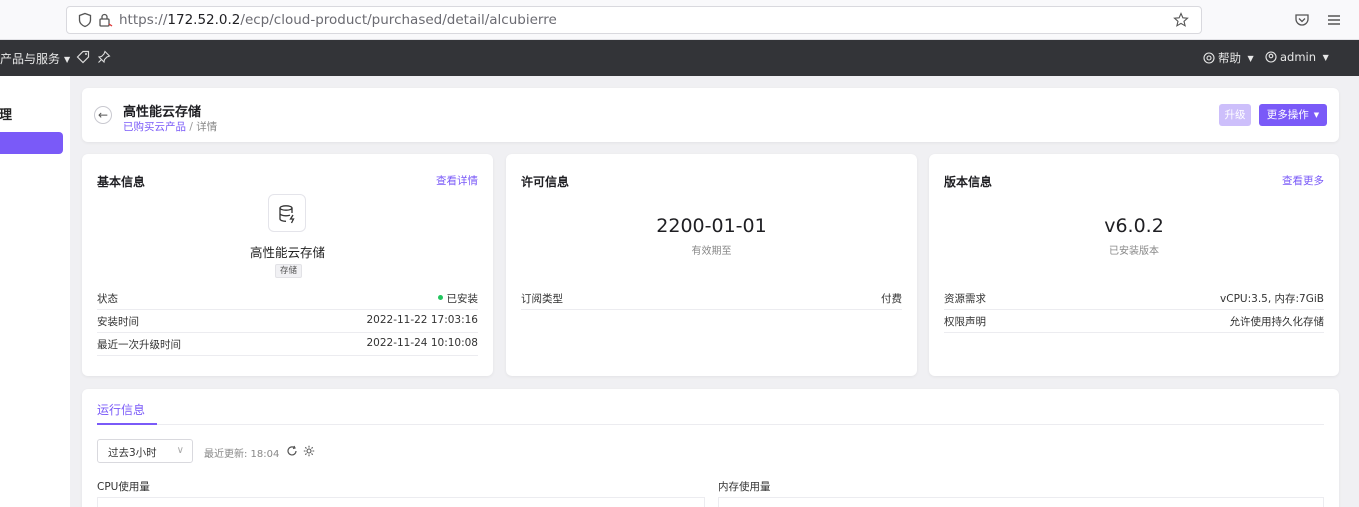 The image size is (1359, 507). What do you see at coordinates (287, 344) in the screenshot?
I see `kv-row-upgrade-time: 最近一次升级时间 2022-11-24 10:10:08` at bounding box center [287, 344].